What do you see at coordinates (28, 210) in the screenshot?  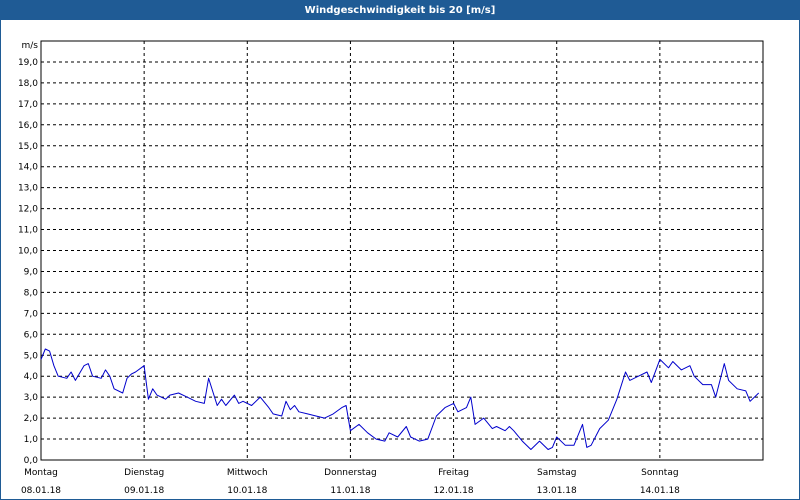 I see `y-tick-label: 12,0` at bounding box center [28, 210].